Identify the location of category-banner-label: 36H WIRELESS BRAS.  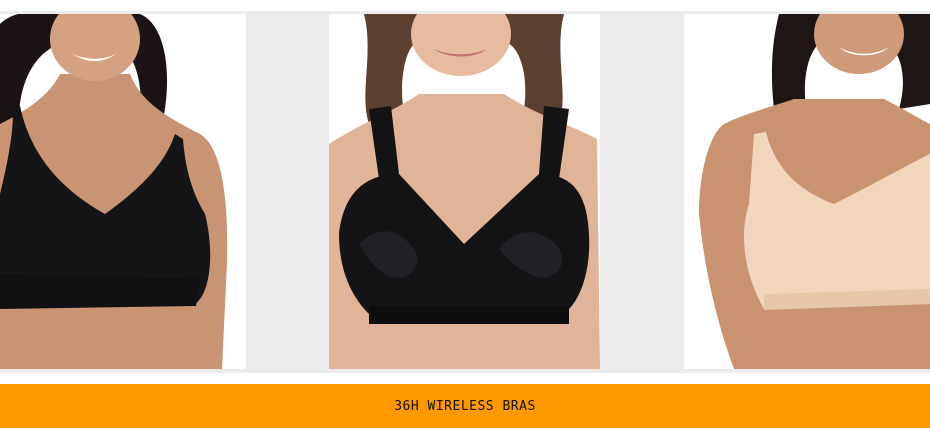
(465, 406).